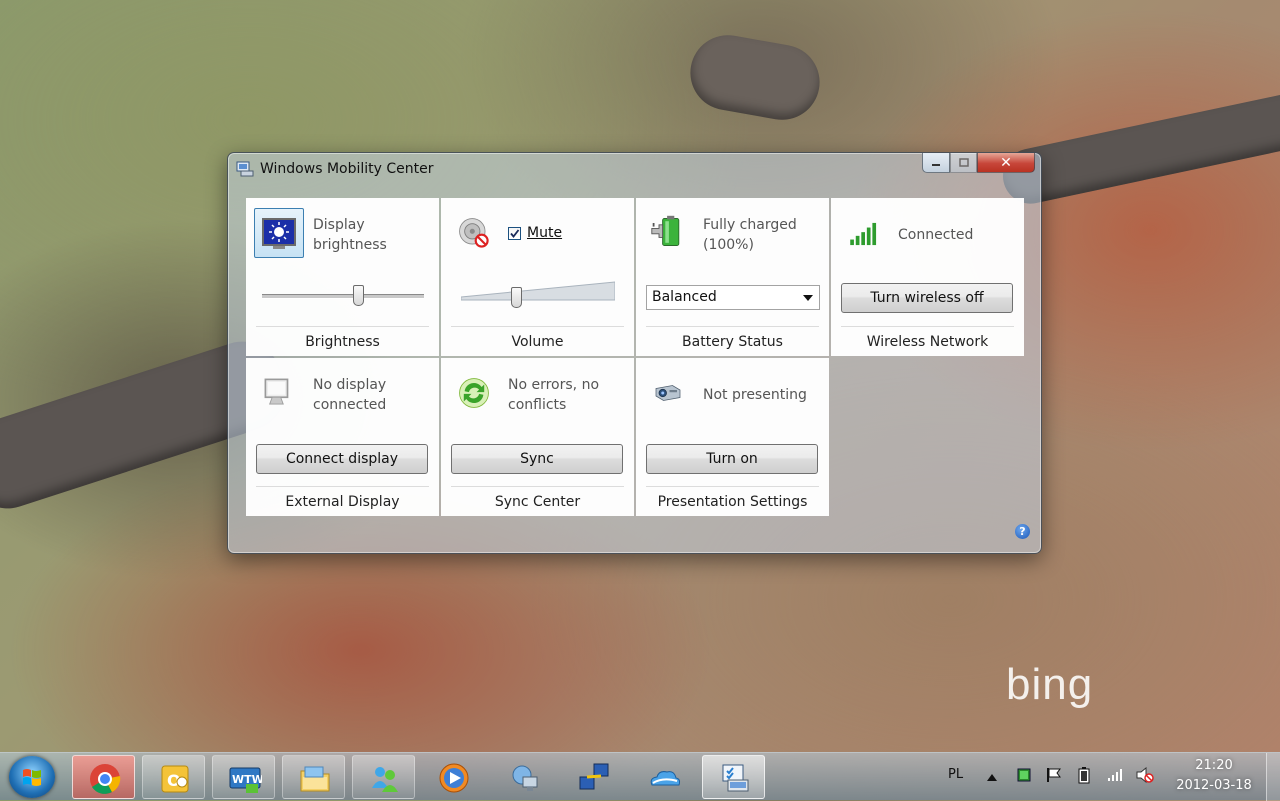 The width and height of the screenshot is (1280, 801). What do you see at coordinates (732, 342) in the screenshot?
I see `battery-label: Battery Status` at bounding box center [732, 342].